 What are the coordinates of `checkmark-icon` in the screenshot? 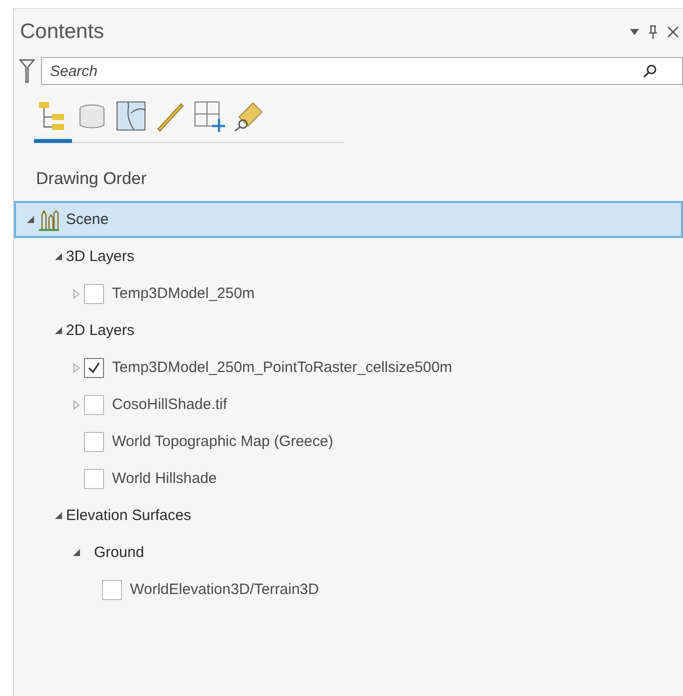 It's located at (94, 368).